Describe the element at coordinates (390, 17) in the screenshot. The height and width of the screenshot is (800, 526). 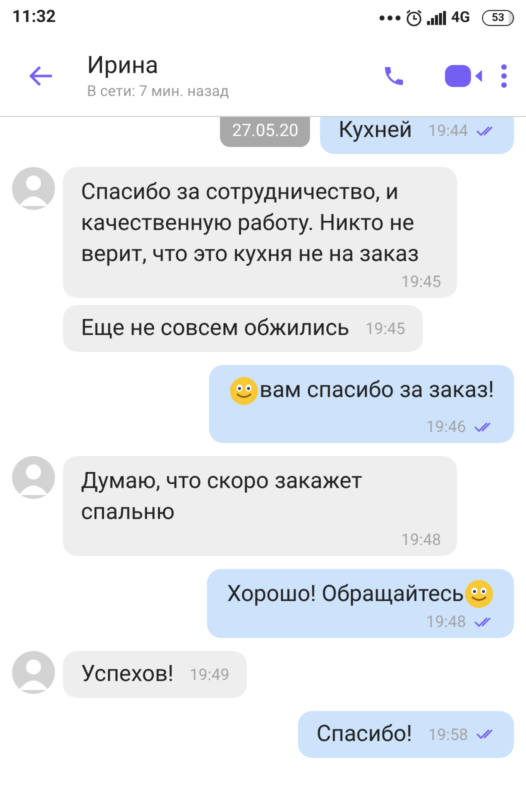
I see `more-dots-icon` at that location.